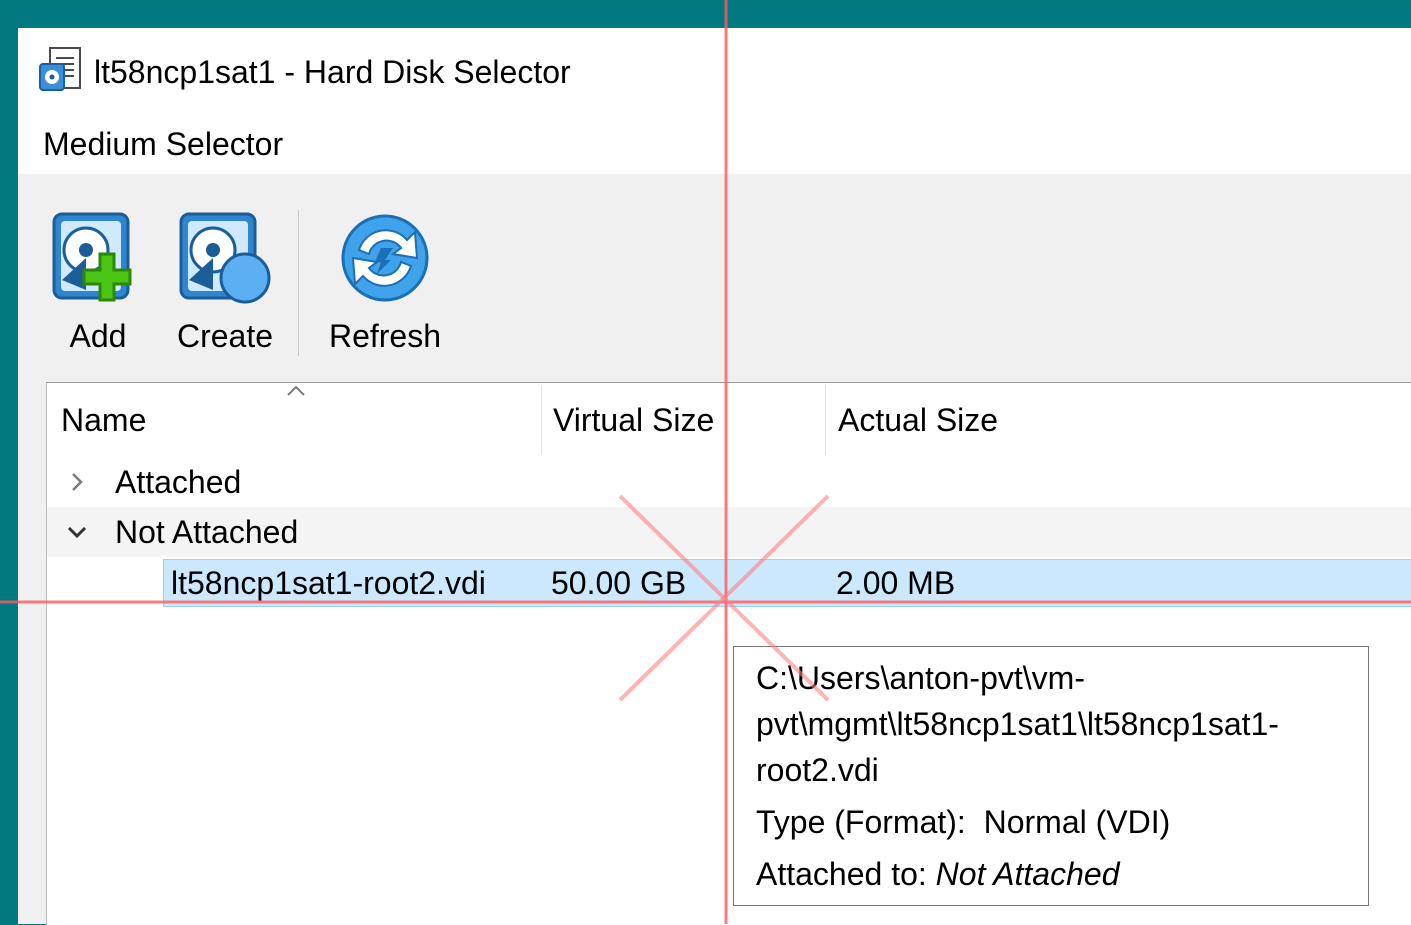 The width and height of the screenshot is (1411, 925). Describe the element at coordinates (1017, 724) in the screenshot. I see `tooltip-path-line: pvt\mgmt\lt58ncp1sat1\lt58ncp1sat1-` at that location.